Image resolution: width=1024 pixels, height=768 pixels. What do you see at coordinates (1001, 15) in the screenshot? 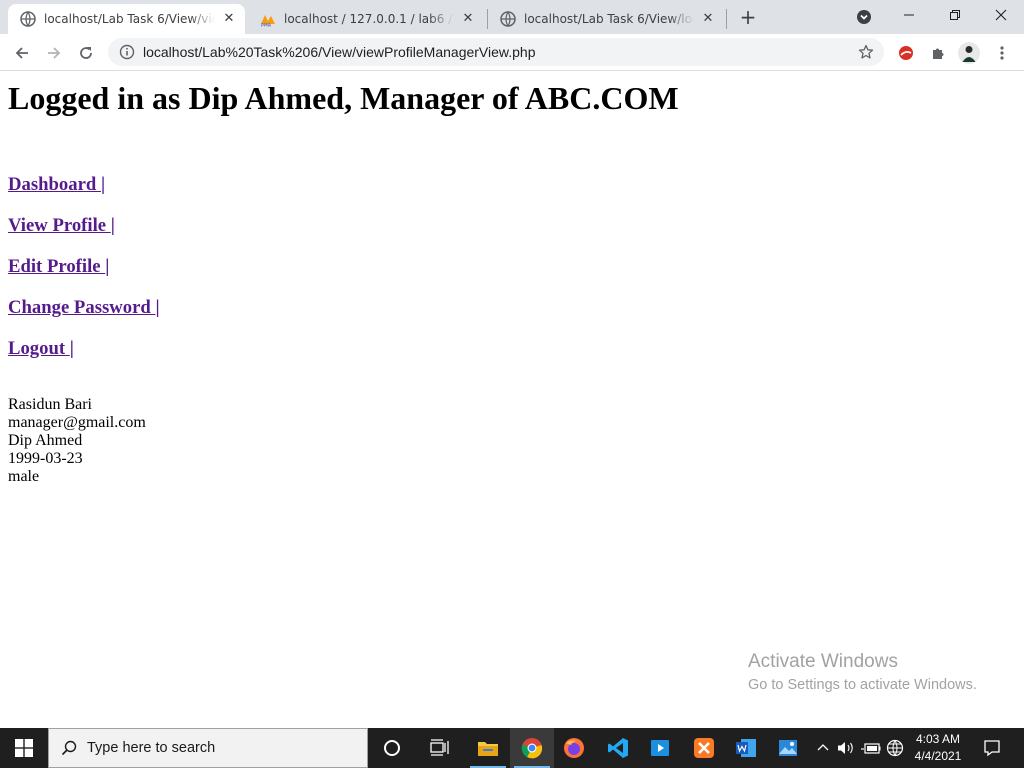
I see `close-window-button` at bounding box center [1001, 15].